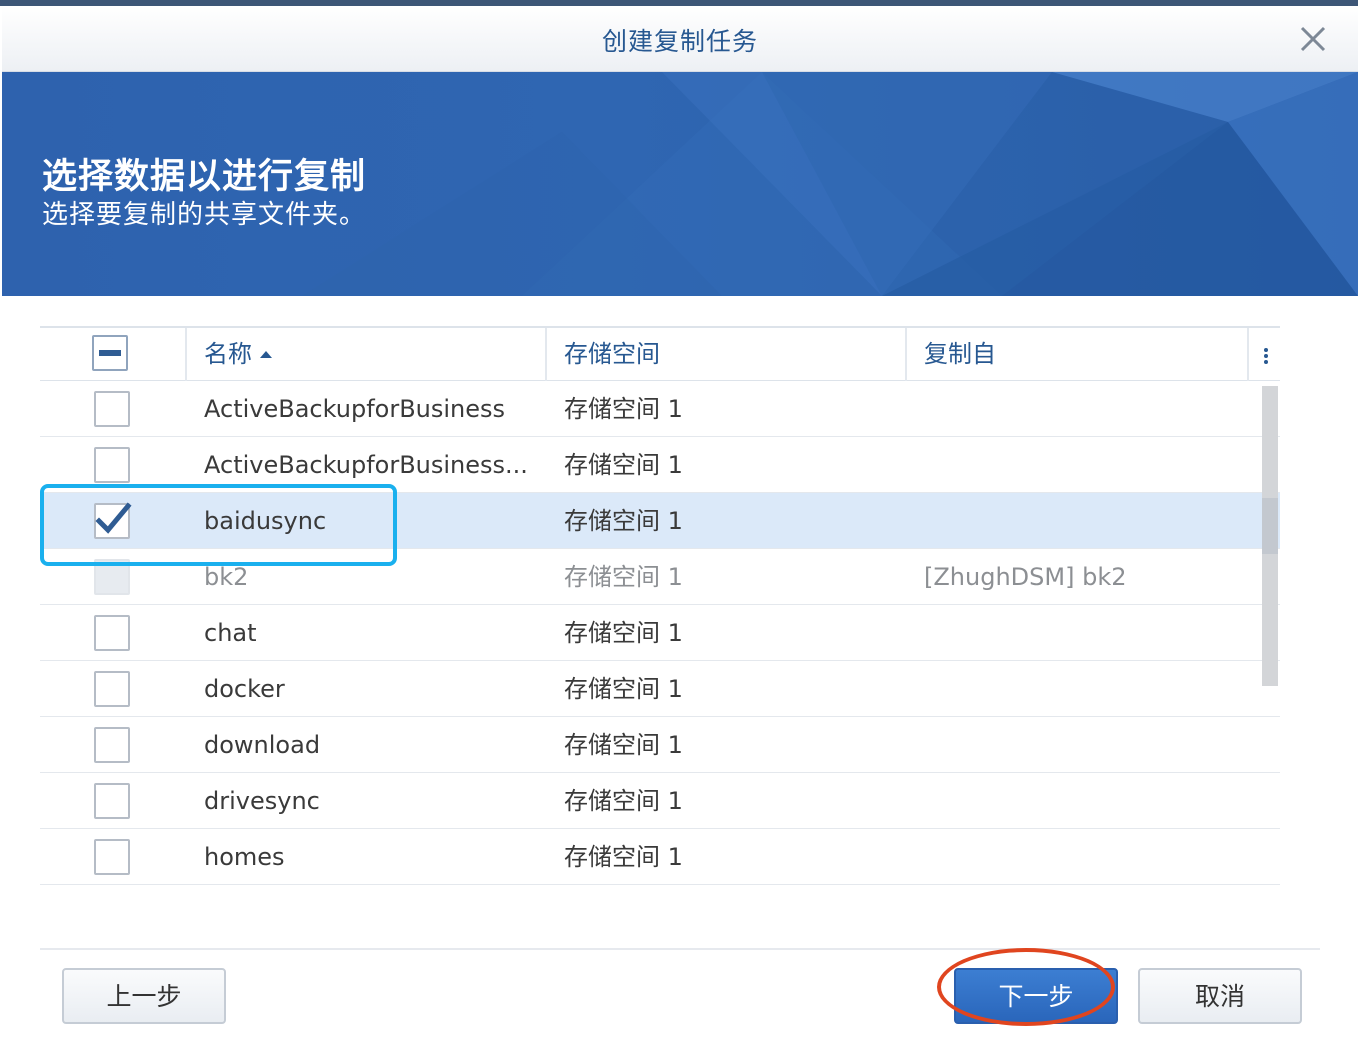 This screenshot has height=1038, width=1358. What do you see at coordinates (230, 633) in the screenshot?
I see `row-name: chat` at bounding box center [230, 633].